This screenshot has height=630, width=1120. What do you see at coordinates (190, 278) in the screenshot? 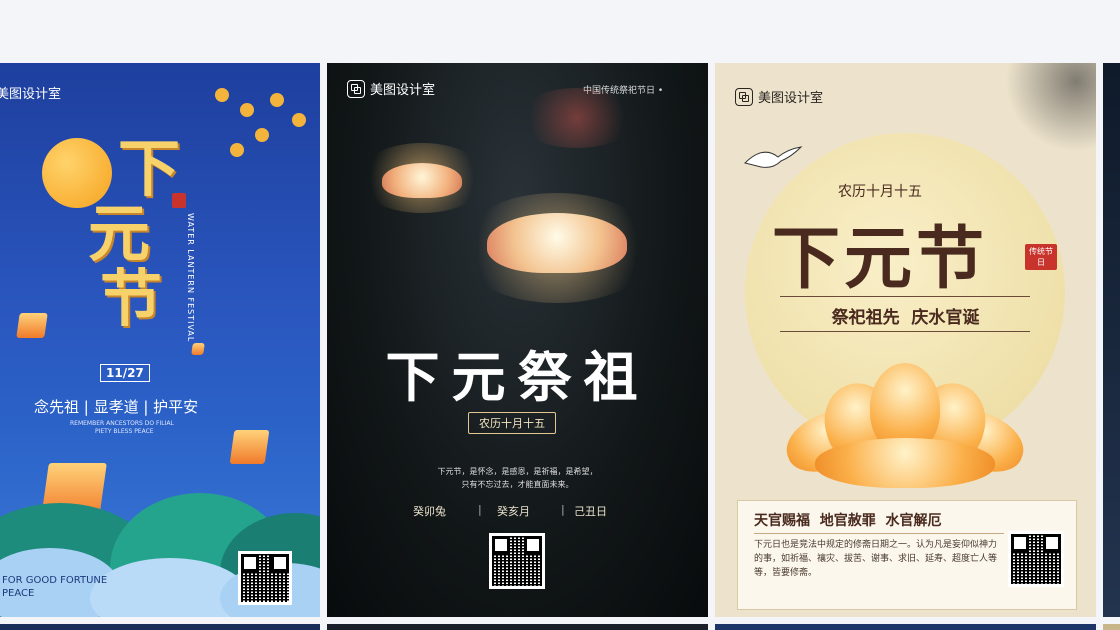
I see `english-vertical-title: WATER LANTERN FESTIVAL` at bounding box center [190, 278].